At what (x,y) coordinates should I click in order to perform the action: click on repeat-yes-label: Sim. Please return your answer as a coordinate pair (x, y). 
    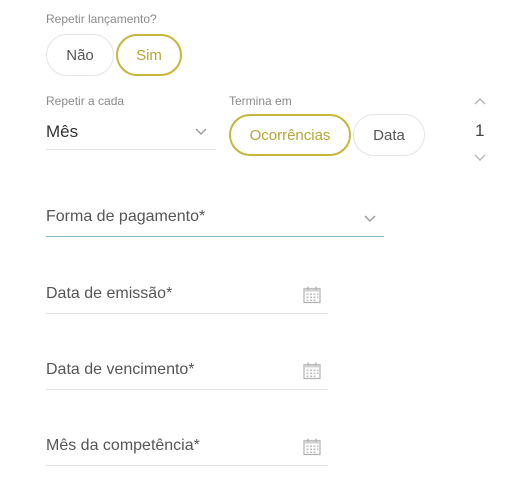
    Looking at the image, I should click on (149, 55).